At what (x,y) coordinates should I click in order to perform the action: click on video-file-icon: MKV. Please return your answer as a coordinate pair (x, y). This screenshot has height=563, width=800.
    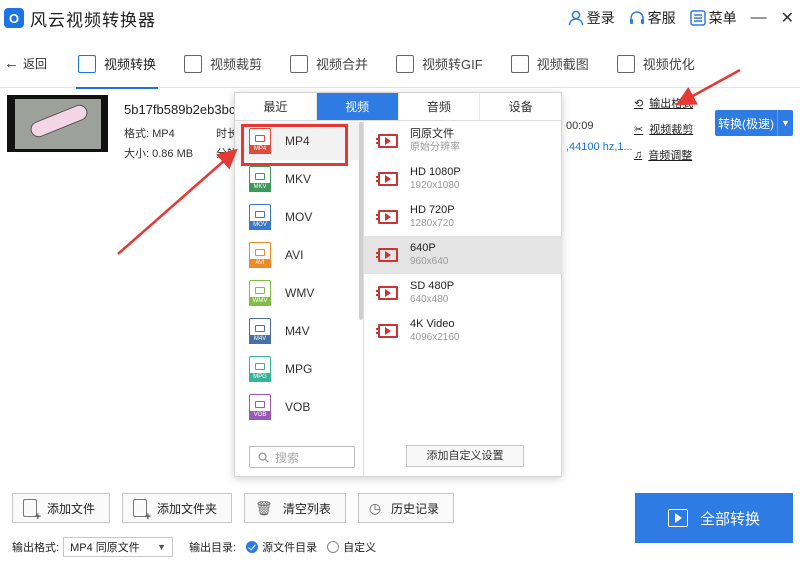
    Looking at the image, I should click on (260, 179).